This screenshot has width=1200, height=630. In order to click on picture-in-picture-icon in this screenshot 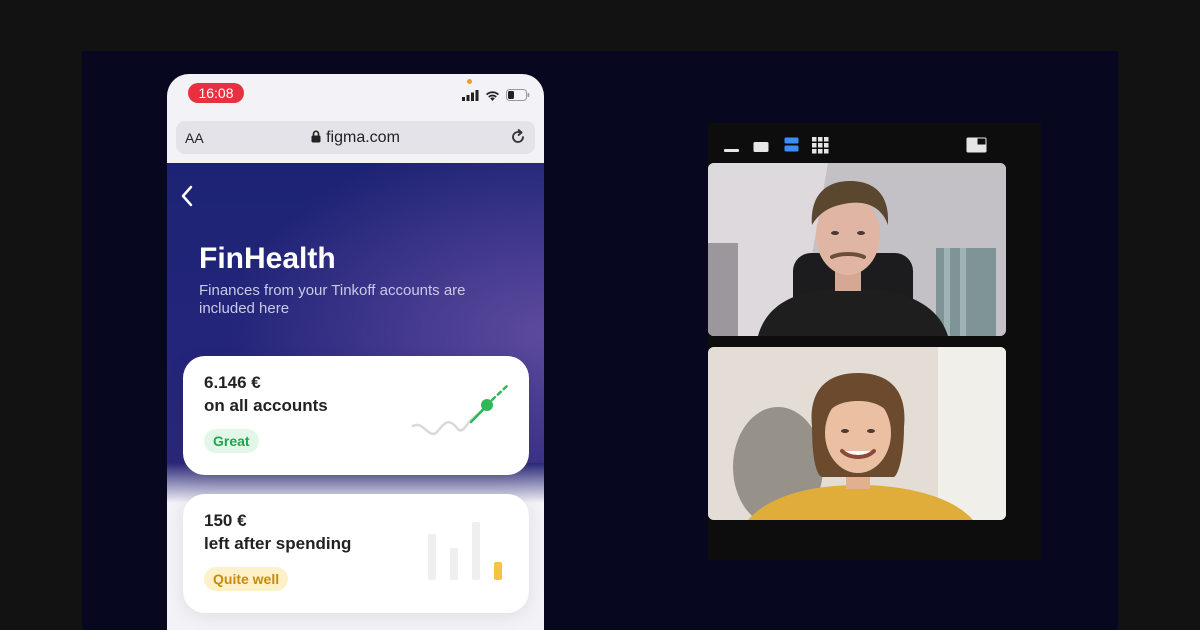, I will do `click(977, 145)`.